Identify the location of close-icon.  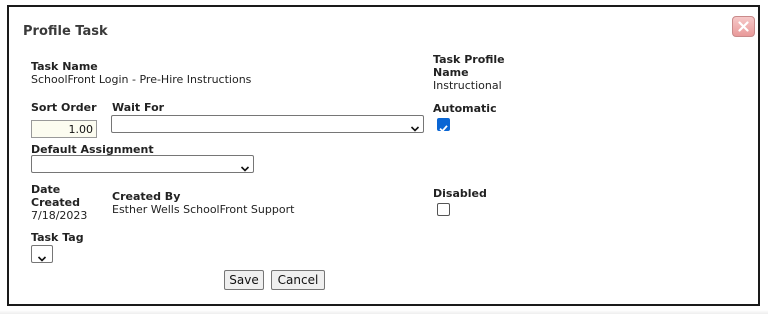
(743, 26).